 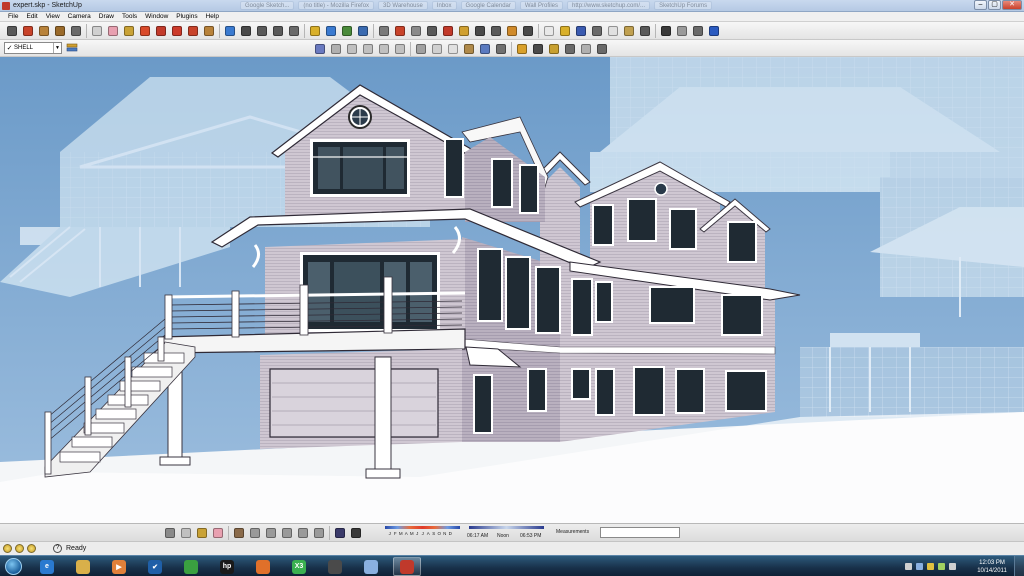 I want to click on eraser-small-tool, so click(x=218, y=533).